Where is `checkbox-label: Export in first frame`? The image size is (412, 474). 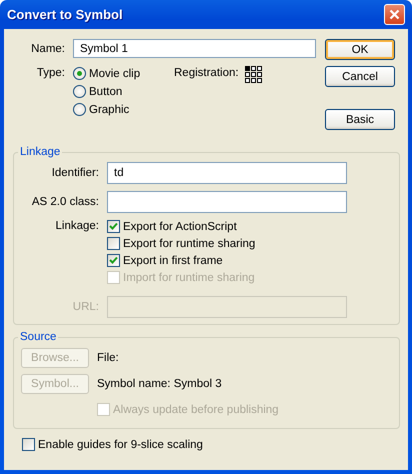 checkbox-label: Export in first frame is located at coordinates (173, 260).